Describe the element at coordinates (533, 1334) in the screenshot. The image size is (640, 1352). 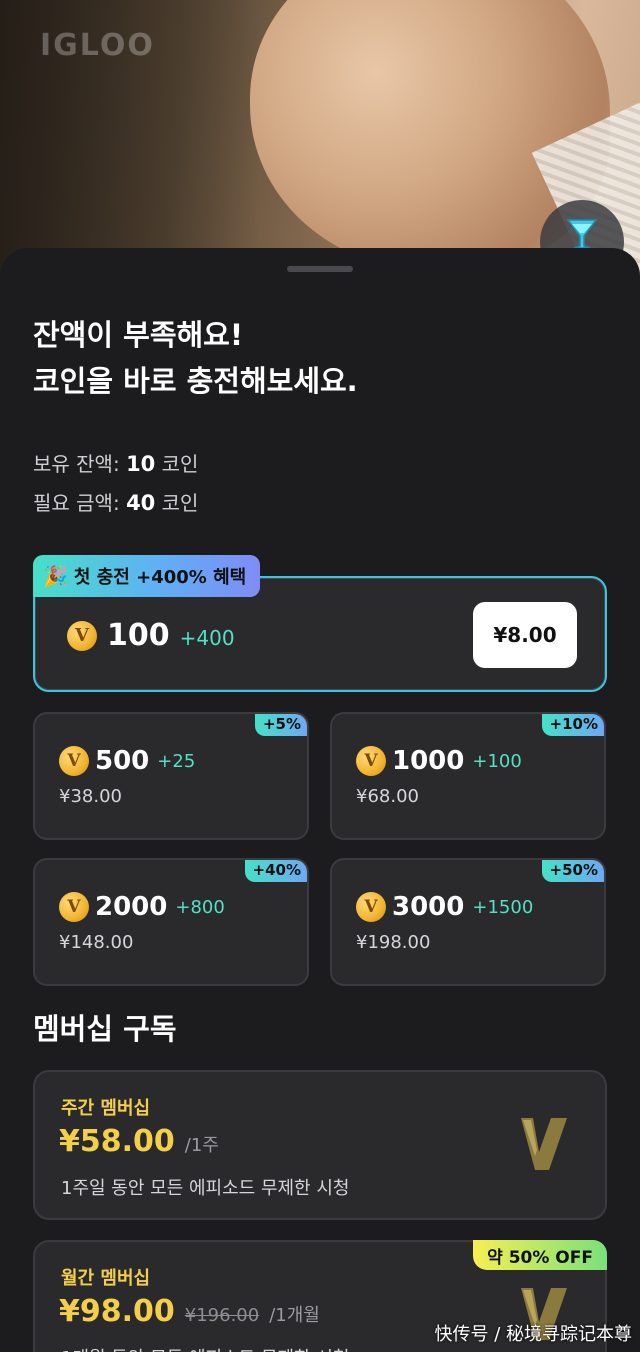
I see `footer-watermark: 快传号 / 秘境寻踪记本尊` at that location.